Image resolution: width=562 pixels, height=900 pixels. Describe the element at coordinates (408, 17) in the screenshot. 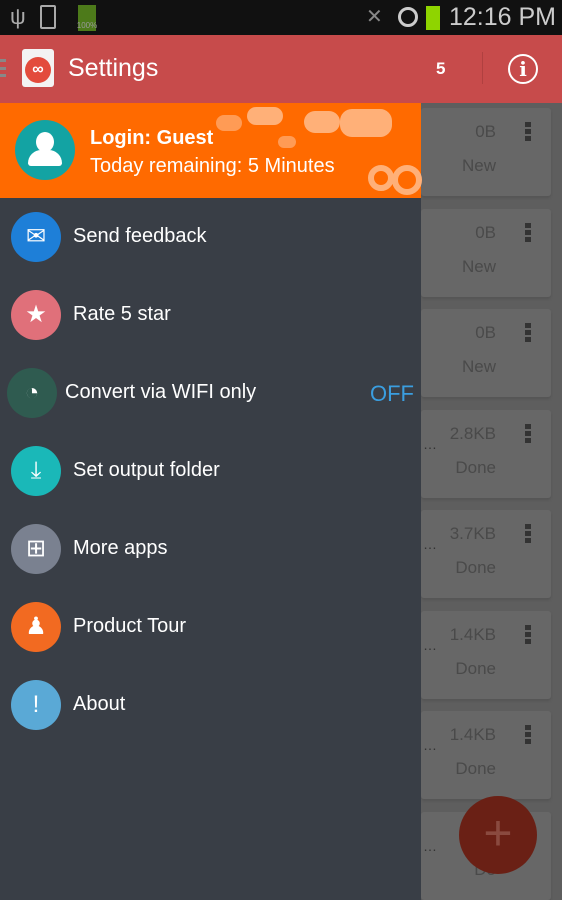

I see `blocked-icon` at that location.